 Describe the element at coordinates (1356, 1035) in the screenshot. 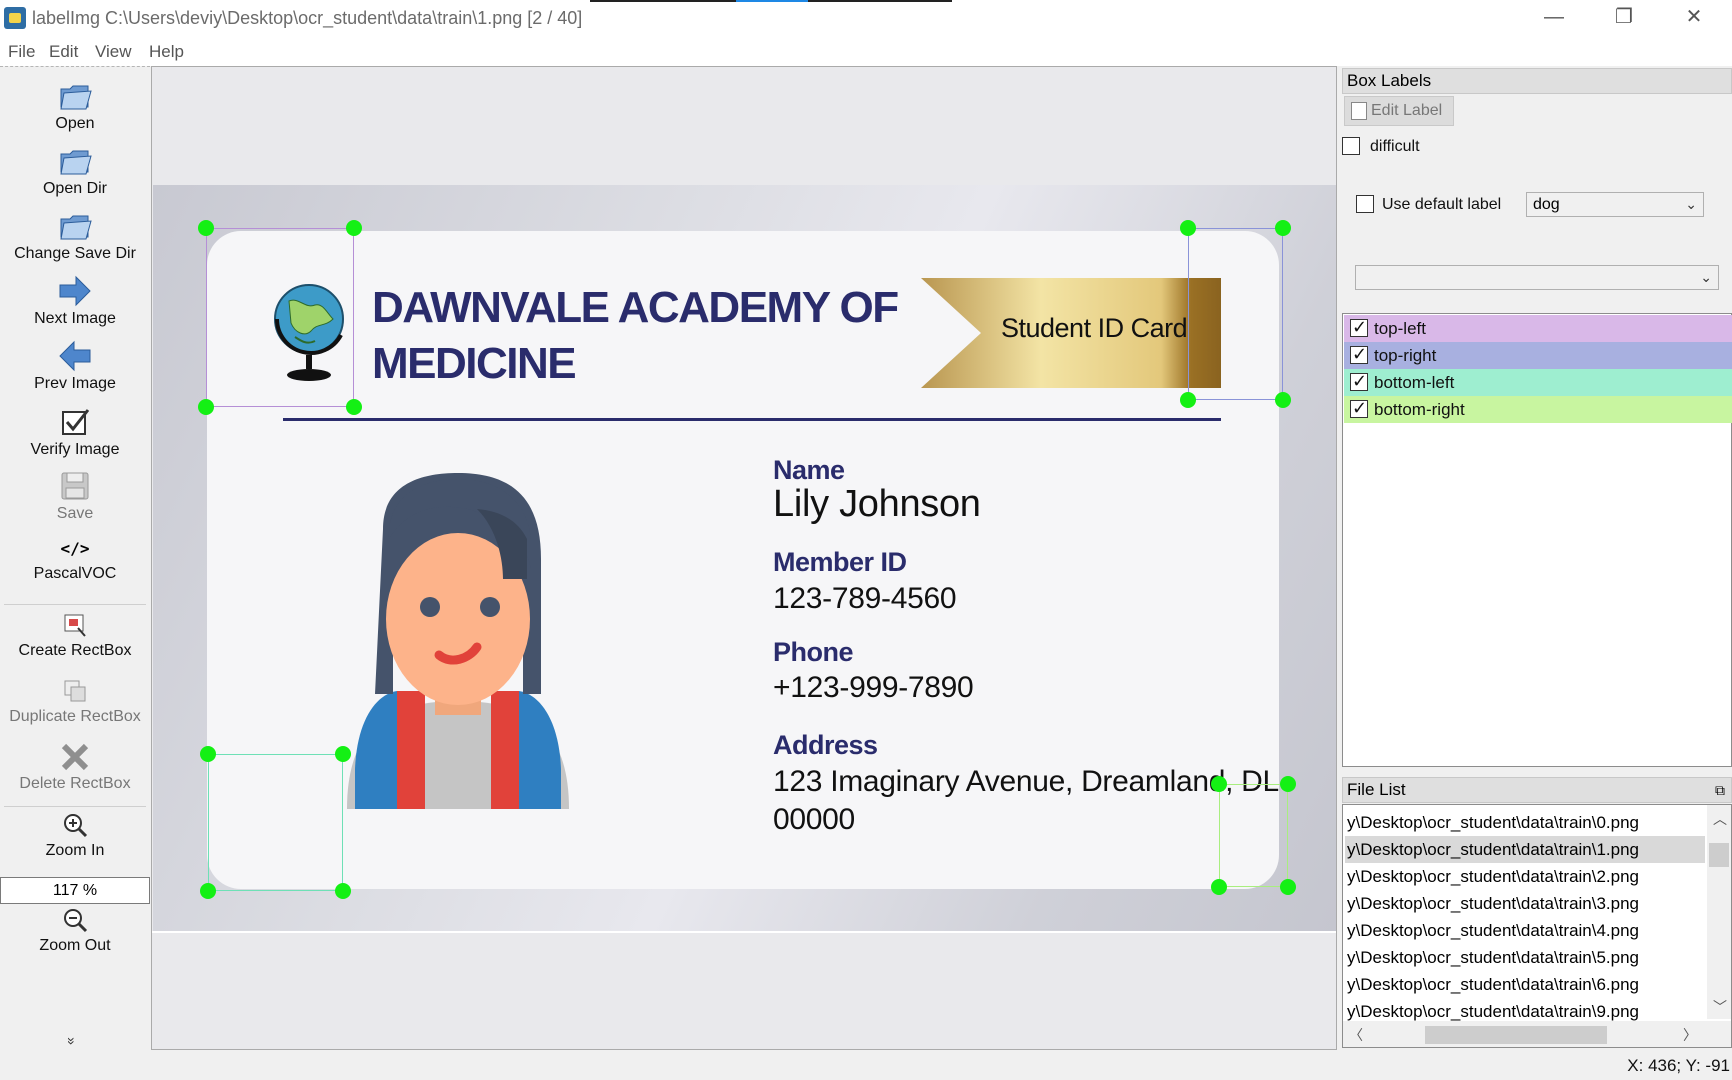

I see `scroll-left-arrow-icon: 〈` at that location.